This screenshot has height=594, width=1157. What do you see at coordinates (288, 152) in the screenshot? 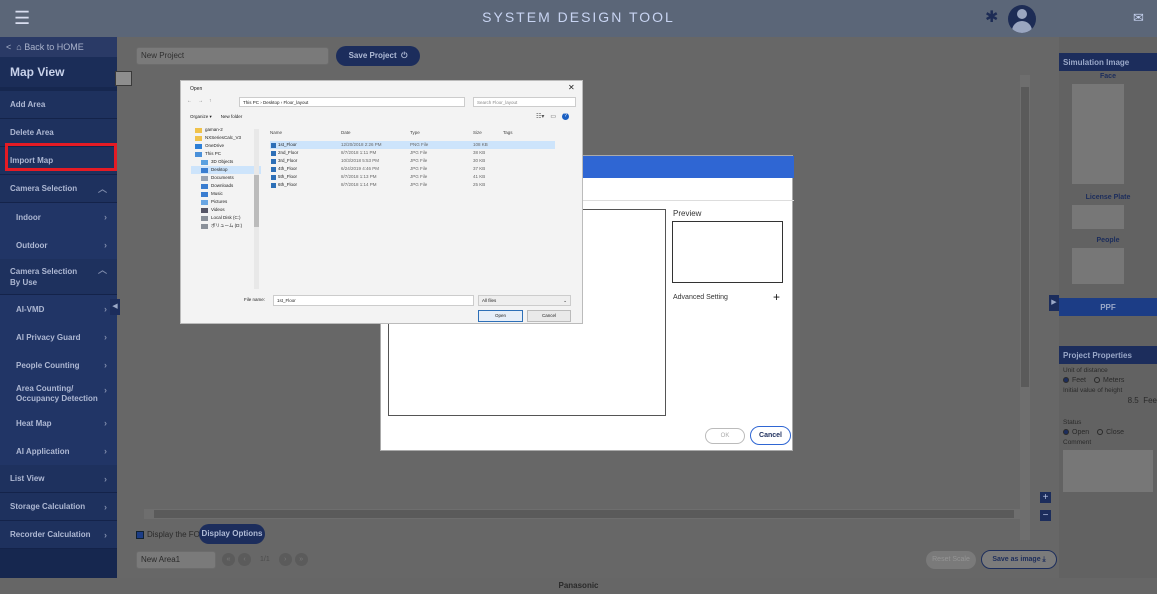
I see `file-name-text: 2nd_Floor` at bounding box center [288, 152].